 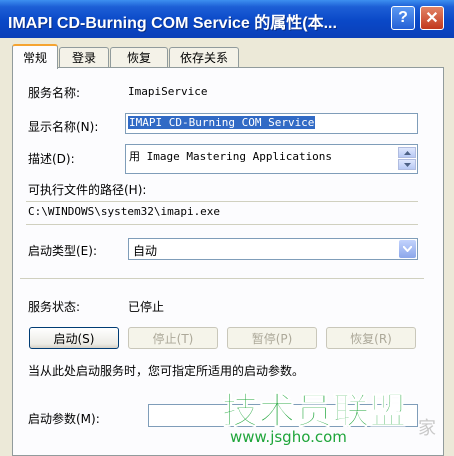 I want to click on startup-type-select: 自动, so click(x=273, y=249).